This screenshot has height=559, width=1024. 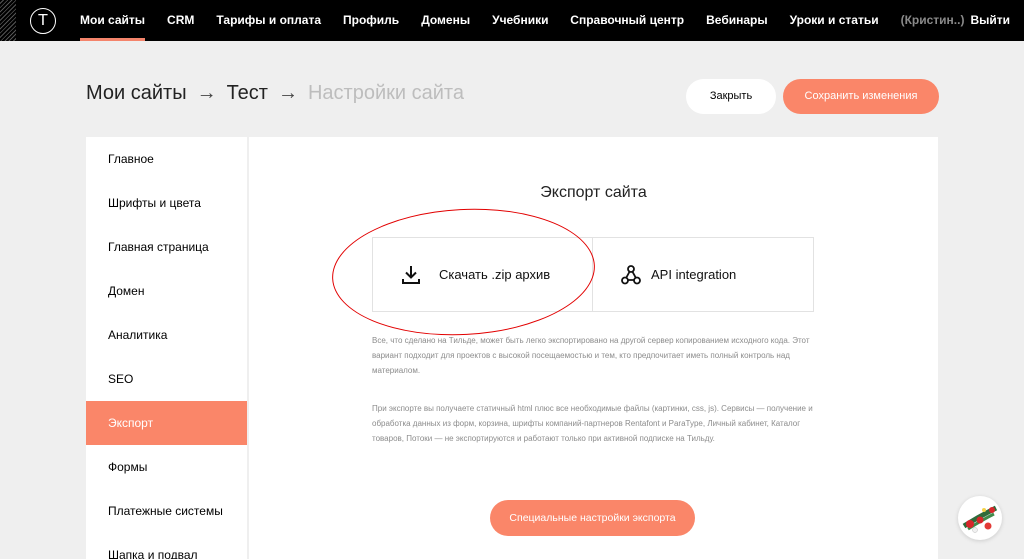 What do you see at coordinates (463, 272) in the screenshot?
I see `highlight-ellipse-annotation` at bounding box center [463, 272].